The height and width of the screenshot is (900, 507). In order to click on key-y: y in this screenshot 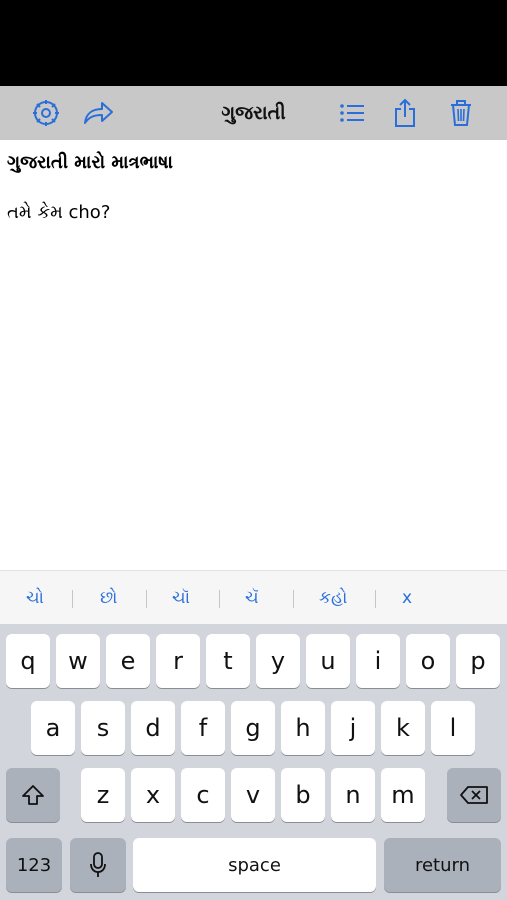, I will do `click(278, 661)`.